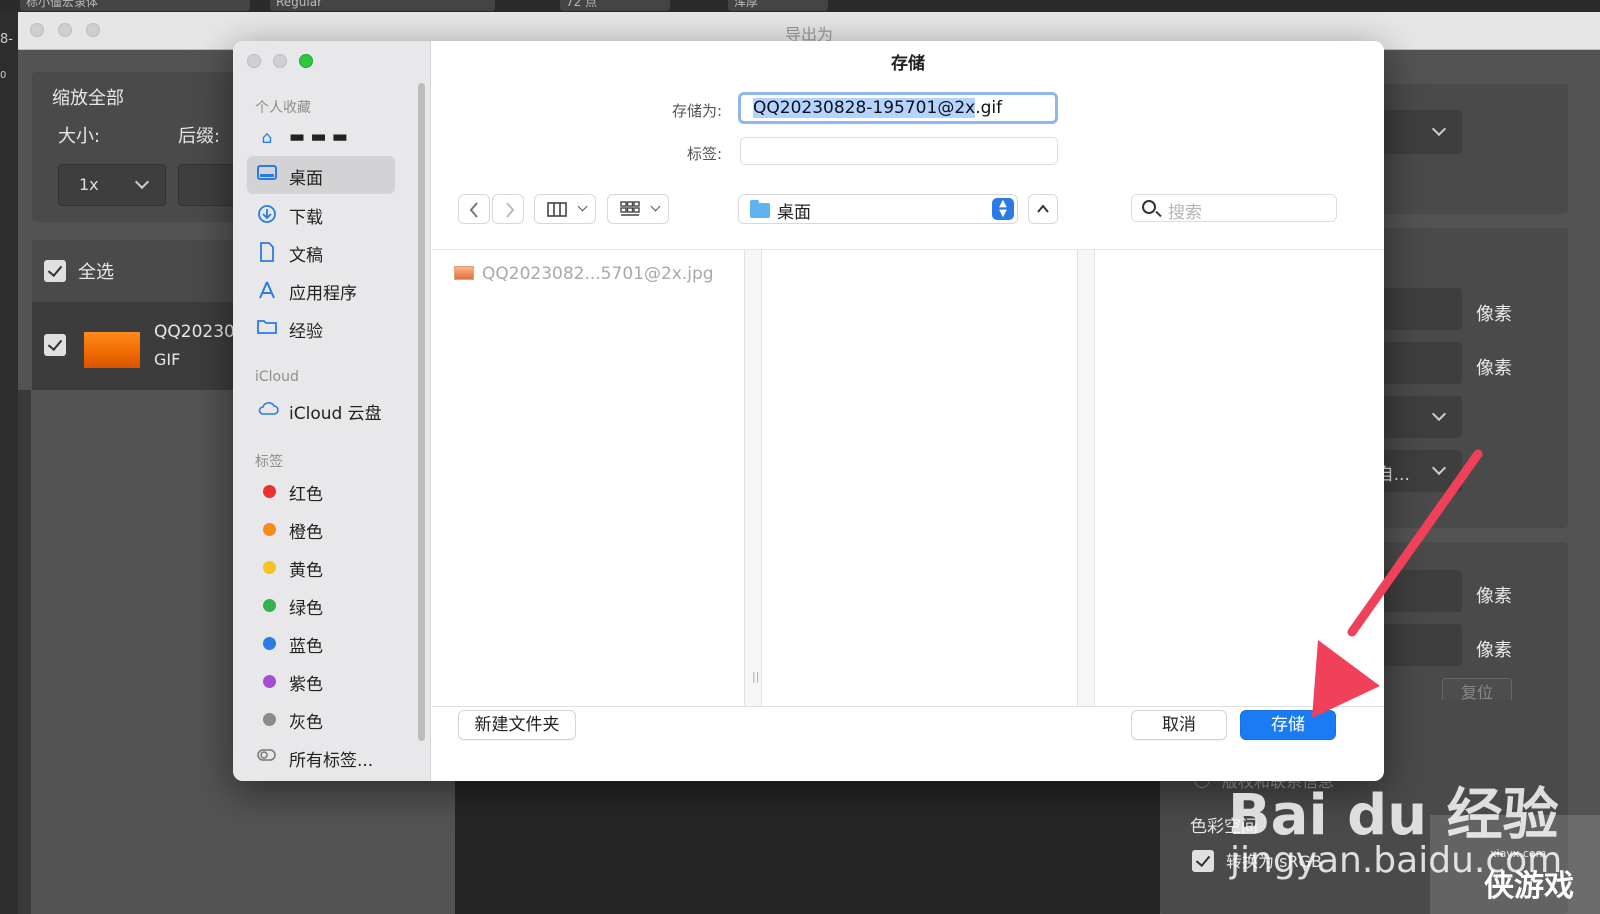 Image resolution: width=1600 pixels, height=914 pixels. What do you see at coordinates (1346, 679) in the screenshot?
I see `arrow-head` at bounding box center [1346, 679].